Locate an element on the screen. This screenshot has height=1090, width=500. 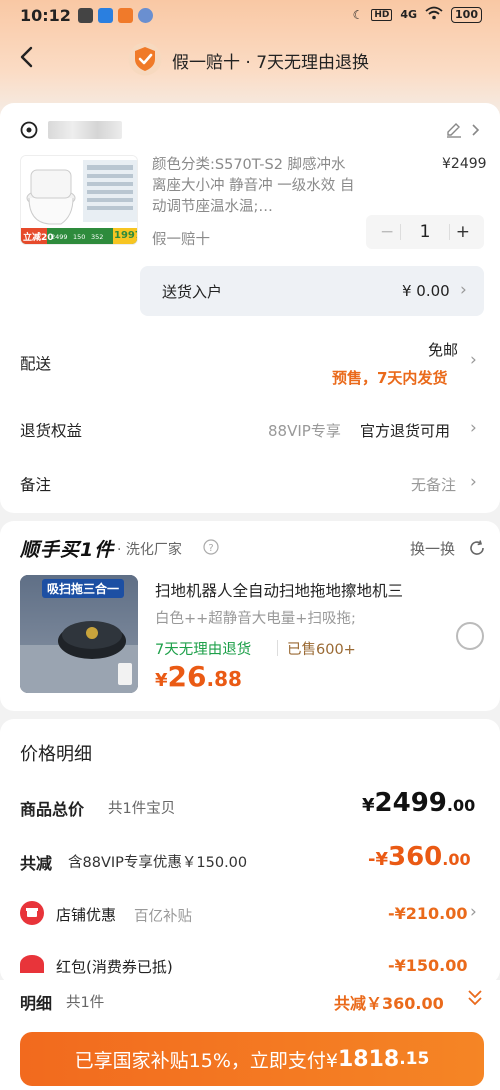
network-label: 4G is located at coordinates (409, 14).